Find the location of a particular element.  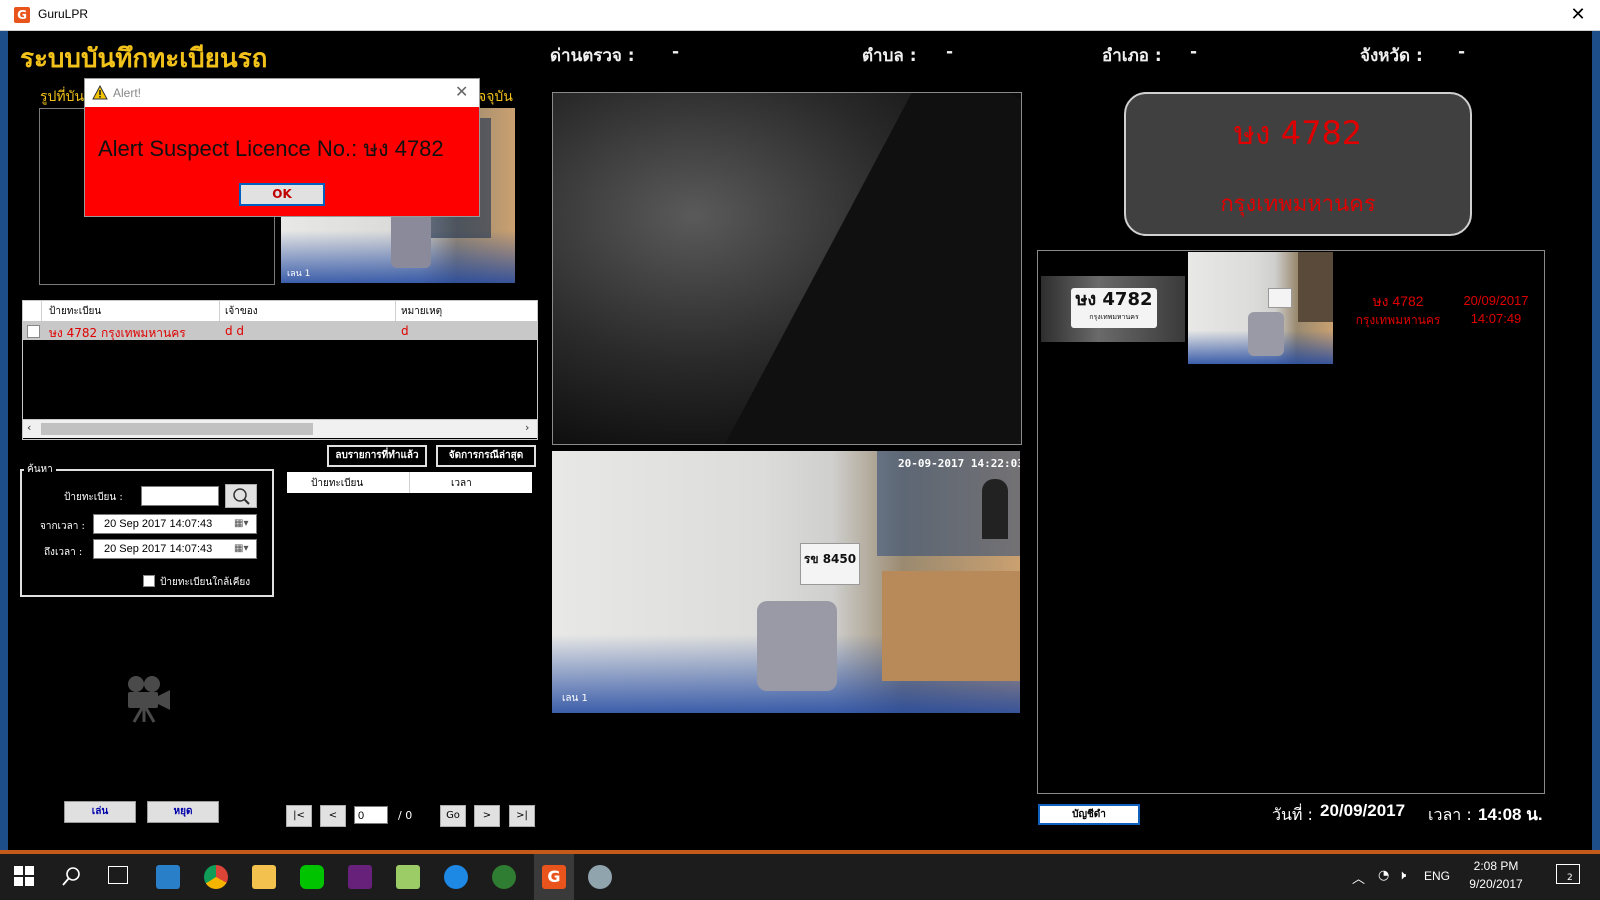

search-plate-input is located at coordinates (180, 496).